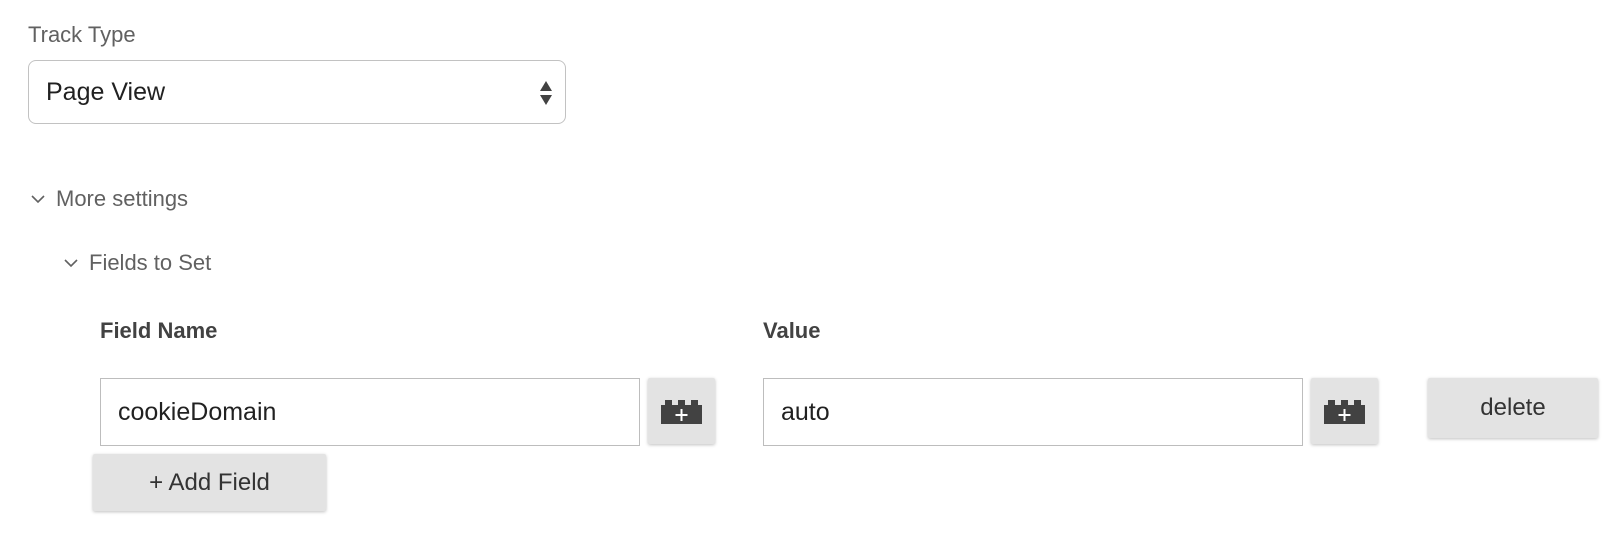 The width and height of the screenshot is (1616, 536). I want to click on delete-field-button: delete, so click(1513, 408).